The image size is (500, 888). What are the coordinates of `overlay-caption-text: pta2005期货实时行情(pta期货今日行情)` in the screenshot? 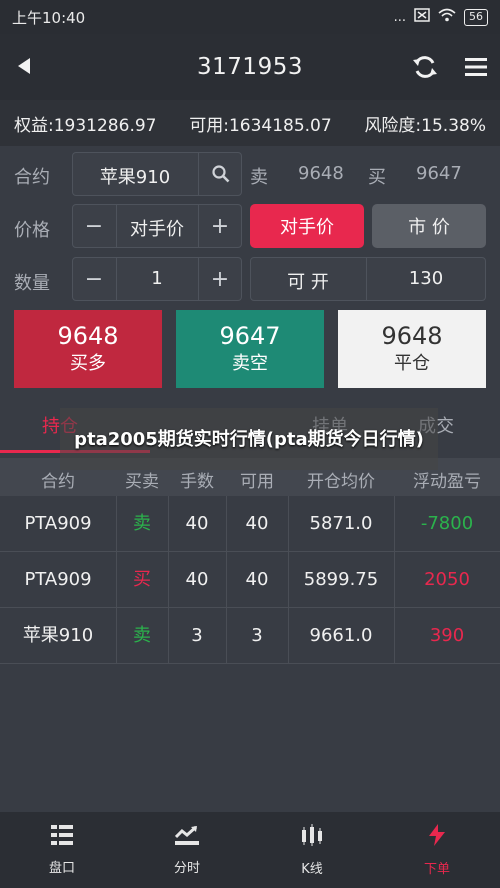 It's located at (249, 439).